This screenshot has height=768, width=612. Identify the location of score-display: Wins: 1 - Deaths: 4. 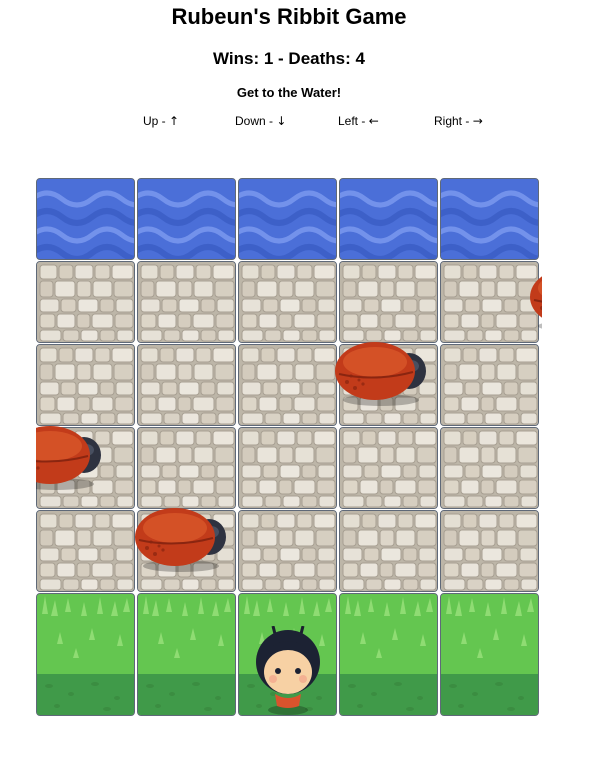
(289, 58).